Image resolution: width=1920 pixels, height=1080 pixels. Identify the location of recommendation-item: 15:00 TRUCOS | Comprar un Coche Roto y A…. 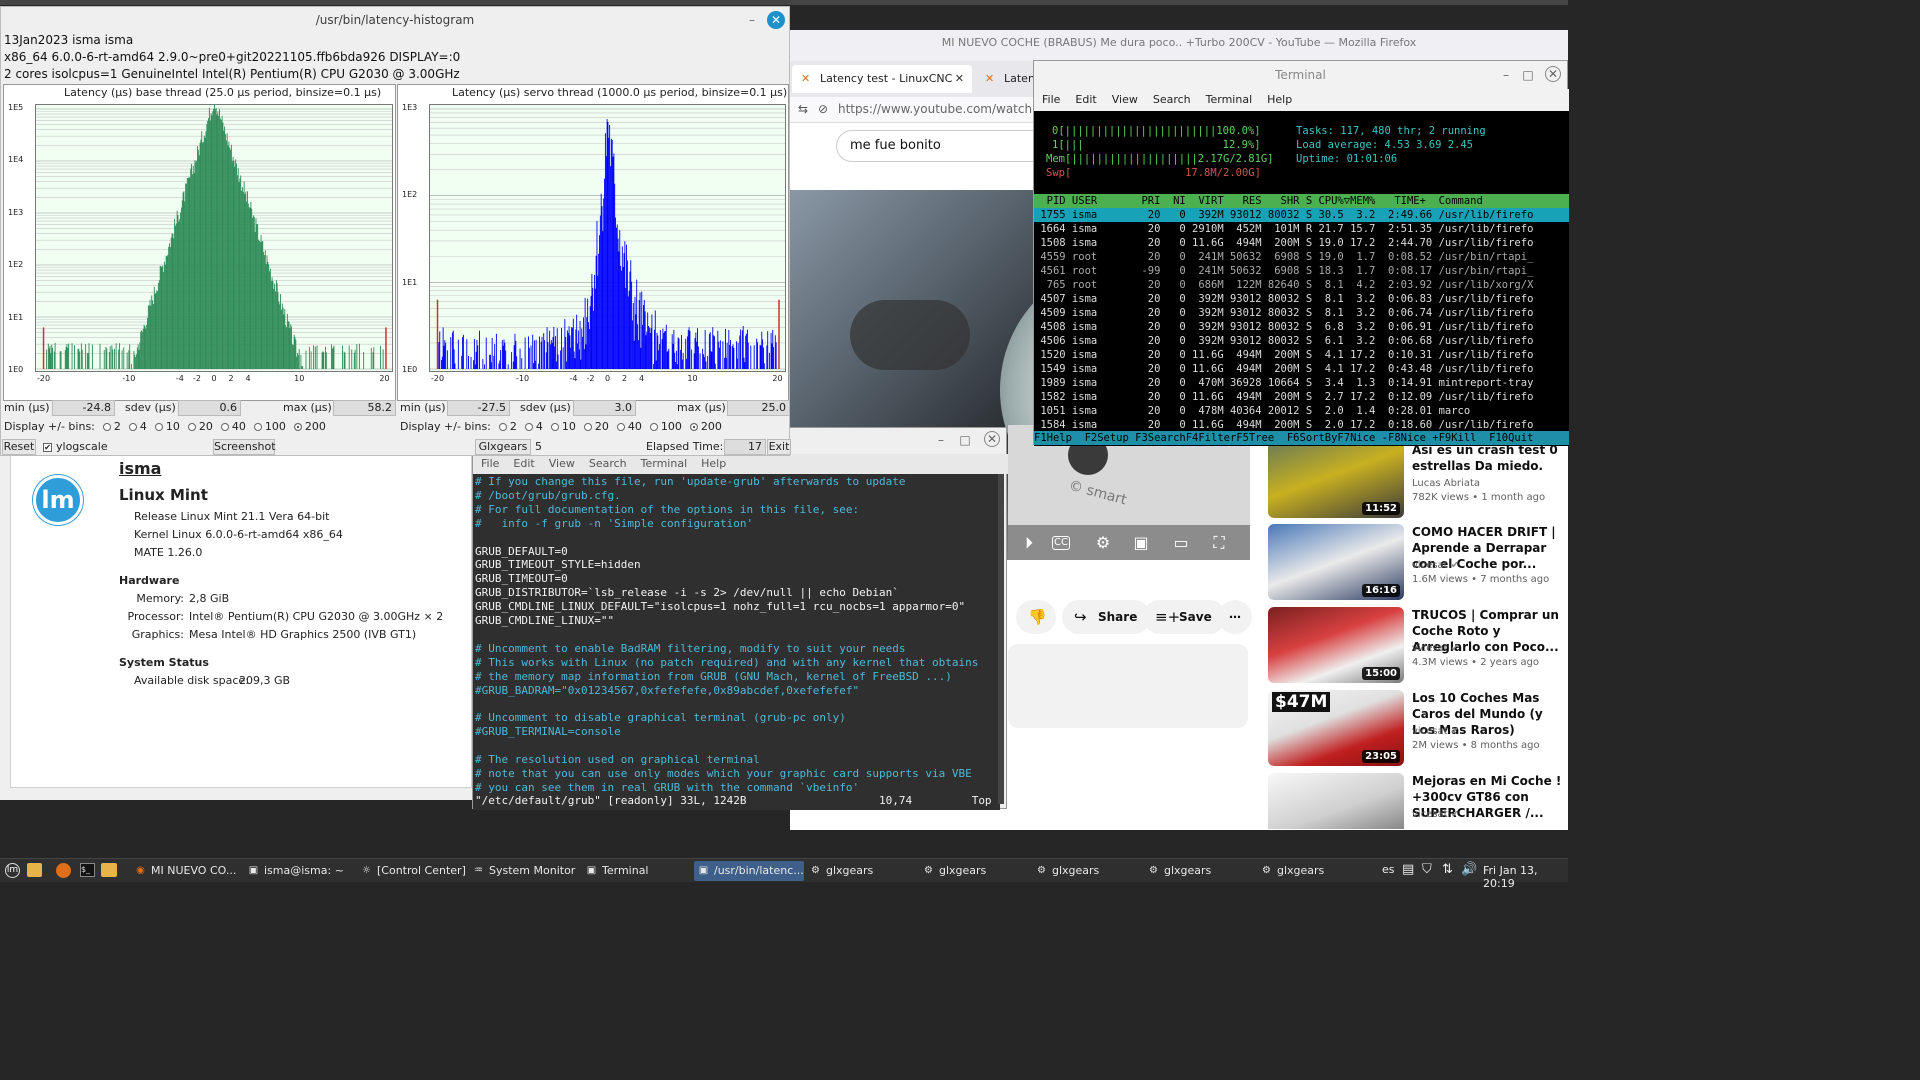
(1418, 646).